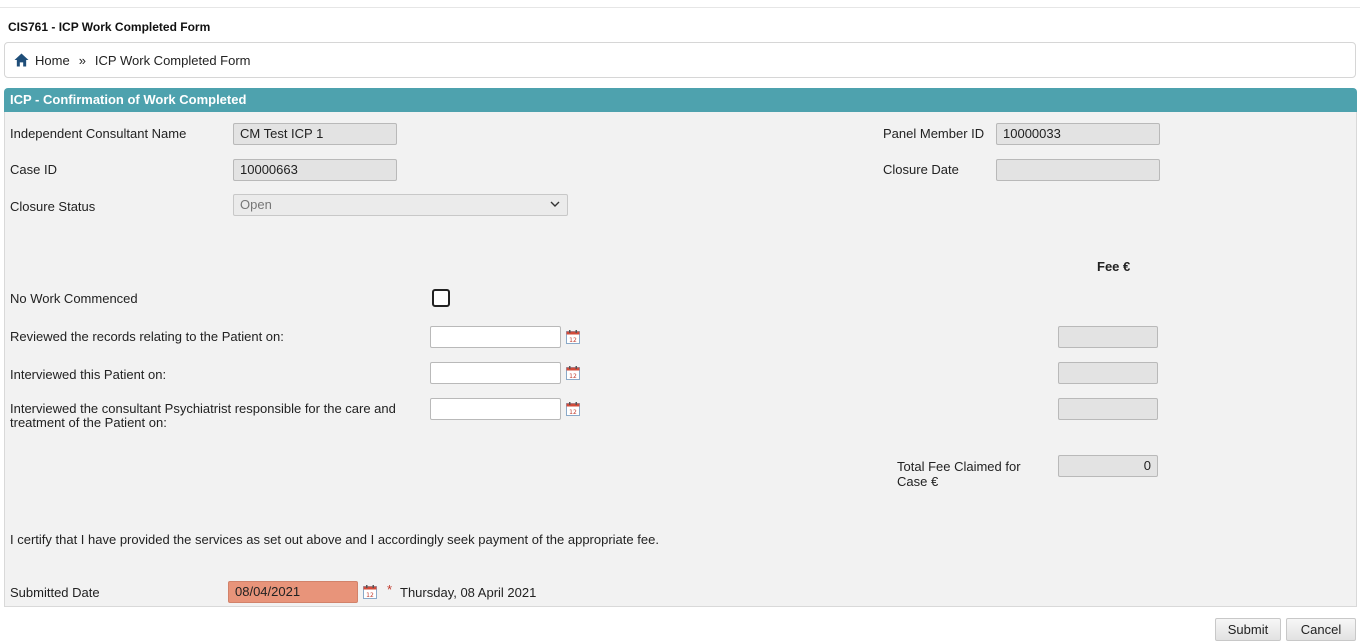 This screenshot has width=1366, height=641. What do you see at coordinates (680, 100) in the screenshot?
I see `section-header: ICP - Confirmation of Work Completed` at bounding box center [680, 100].